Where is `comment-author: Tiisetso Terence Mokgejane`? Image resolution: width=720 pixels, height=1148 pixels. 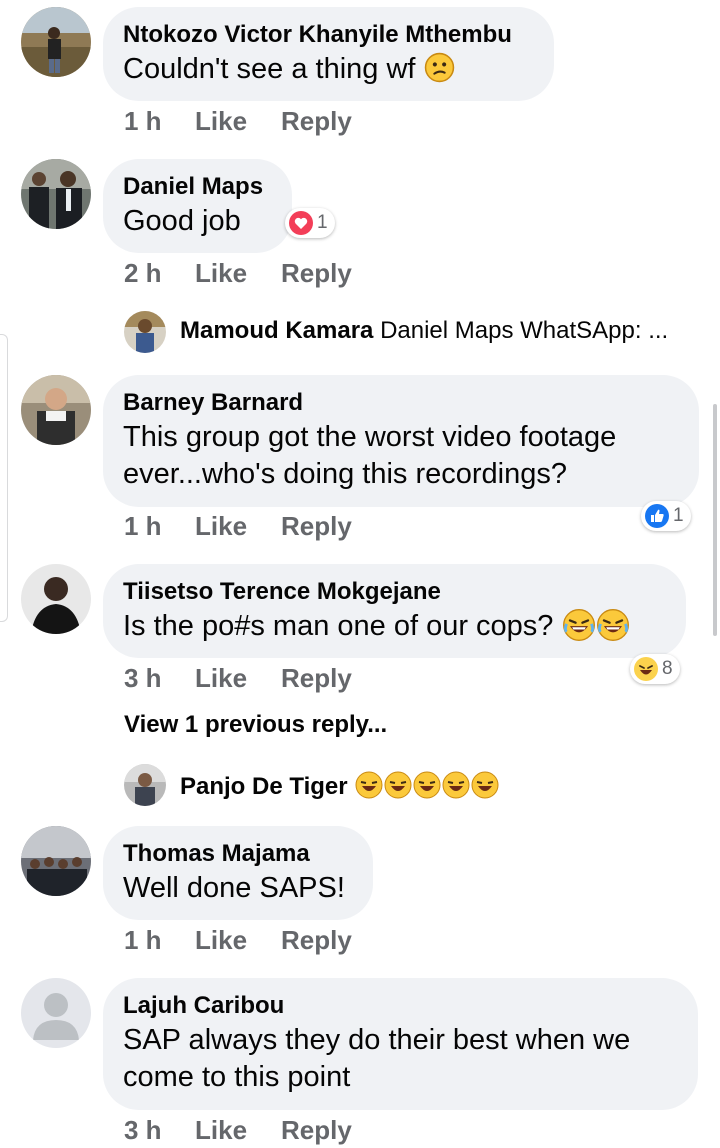 comment-author: Tiisetso Terence Mokgejane is located at coordinates (394, 592).